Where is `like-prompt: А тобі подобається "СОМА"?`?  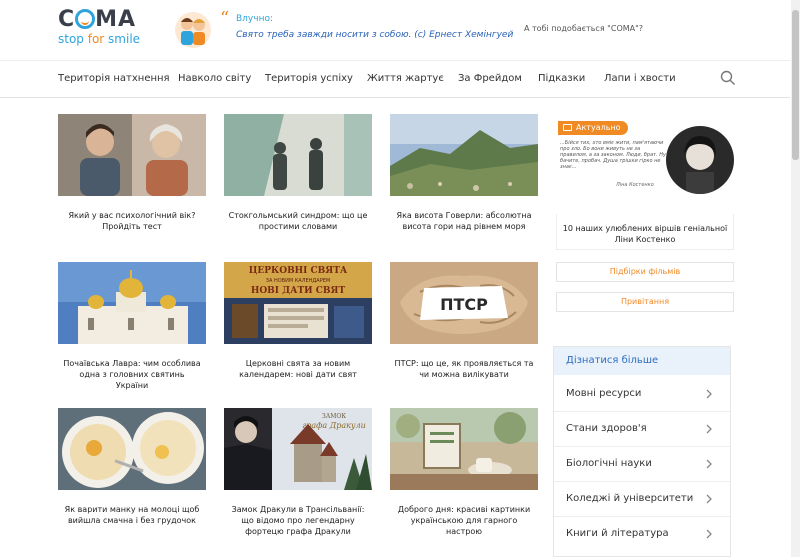
like-prompt: А тобі подобається "СОМА"? is located at coordinates (583, 28).